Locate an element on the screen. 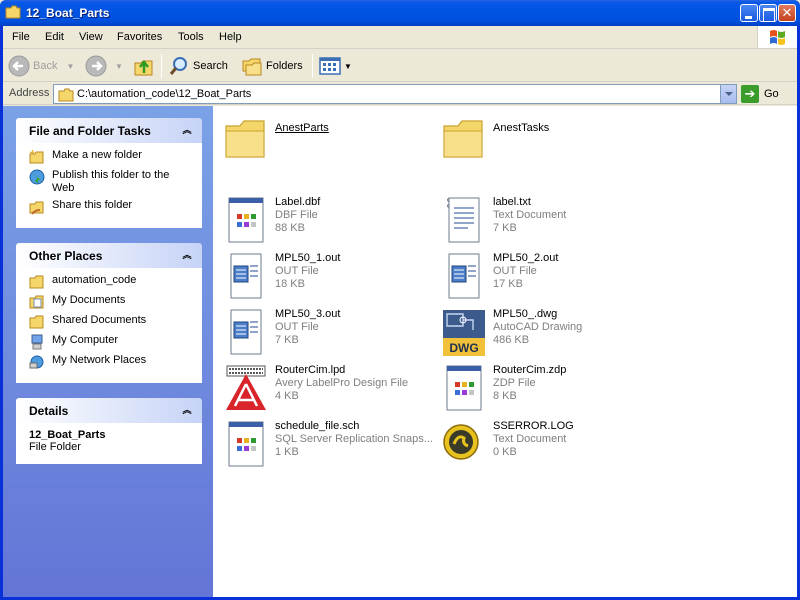 The width and height of the screenshot is (800, 600). views-icon is located at coordinates (330, 66).